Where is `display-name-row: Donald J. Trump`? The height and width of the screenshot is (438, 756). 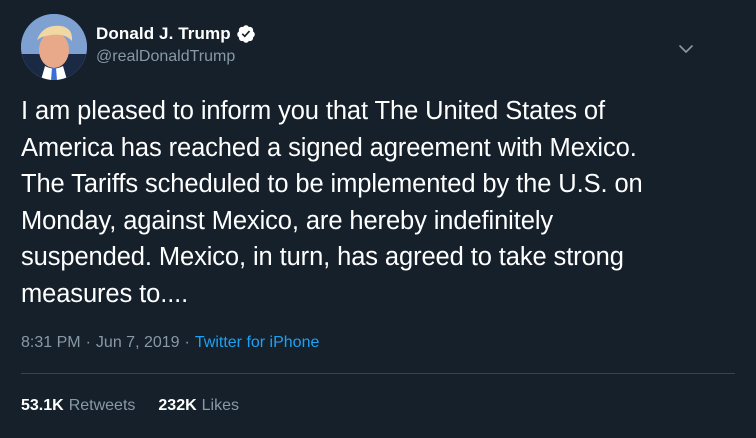
display-name-row: Donald J. Trump is located at coordinates (176, 34).